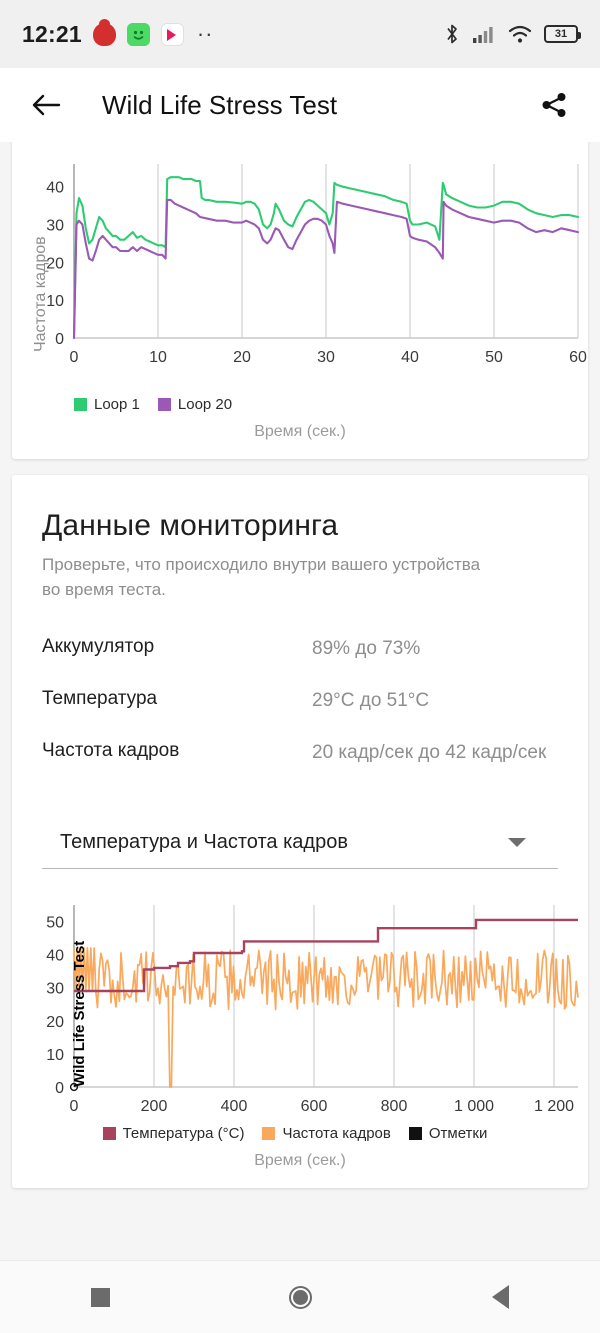 This screenshot has width=600, height=1333. I want to click on legend-swatch-marks, so click(415, 1134).